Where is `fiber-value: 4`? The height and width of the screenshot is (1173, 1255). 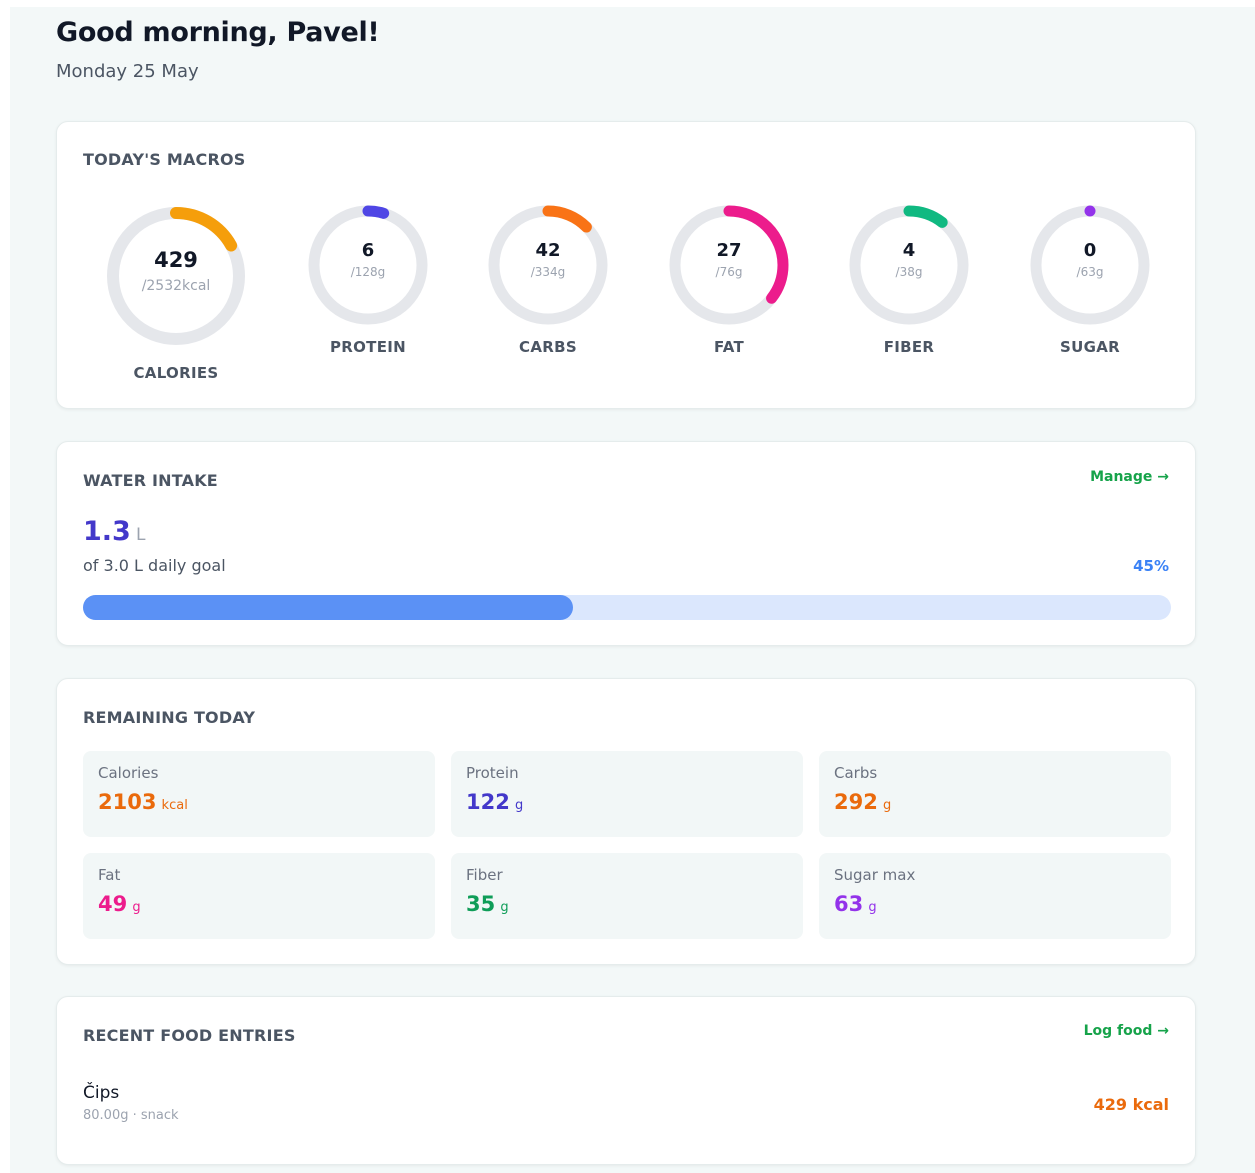 fiber-value: 4 is located at coordinates (909, 250).